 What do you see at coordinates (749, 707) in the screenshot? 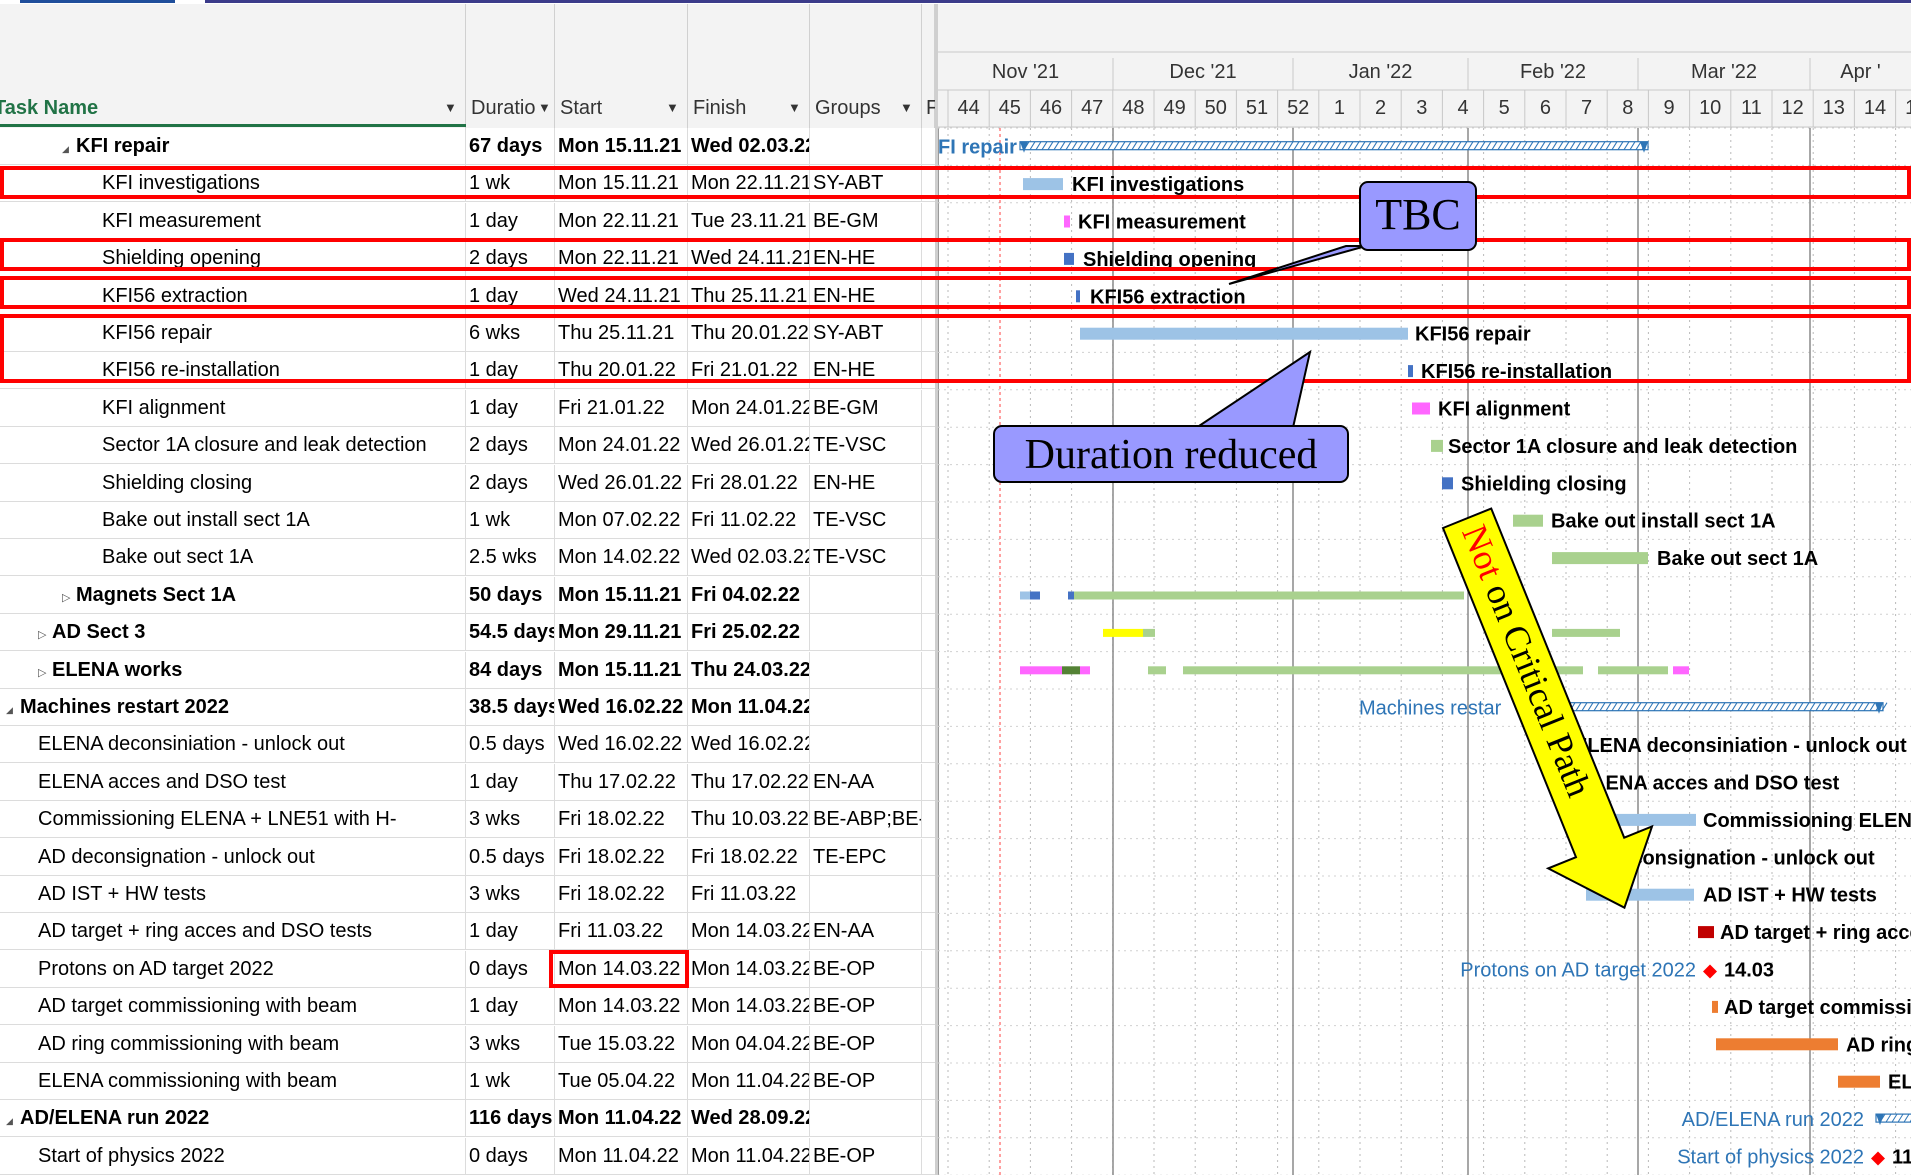
I see `cell-finish: Mon 11.04.22` at bounding box center [749, 707].